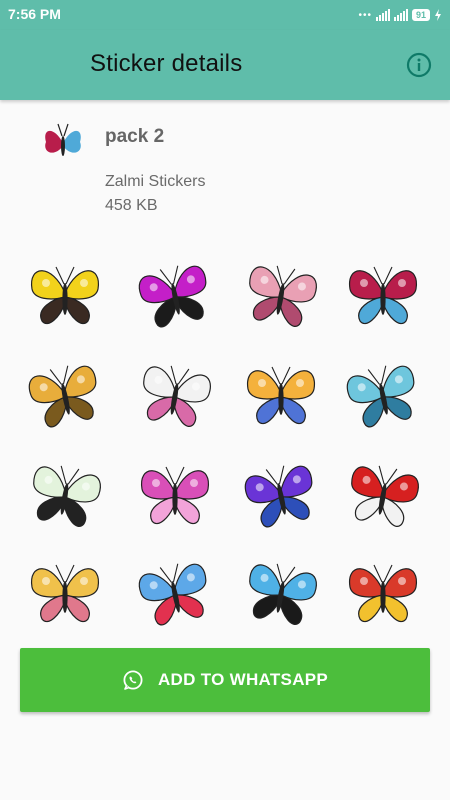 Image resolution: width=450 pixels, height=800 pixels. What do you see at coordinates (419, 65) in the screenshot?
I see `info-icon` at bounding box center [419, 65].